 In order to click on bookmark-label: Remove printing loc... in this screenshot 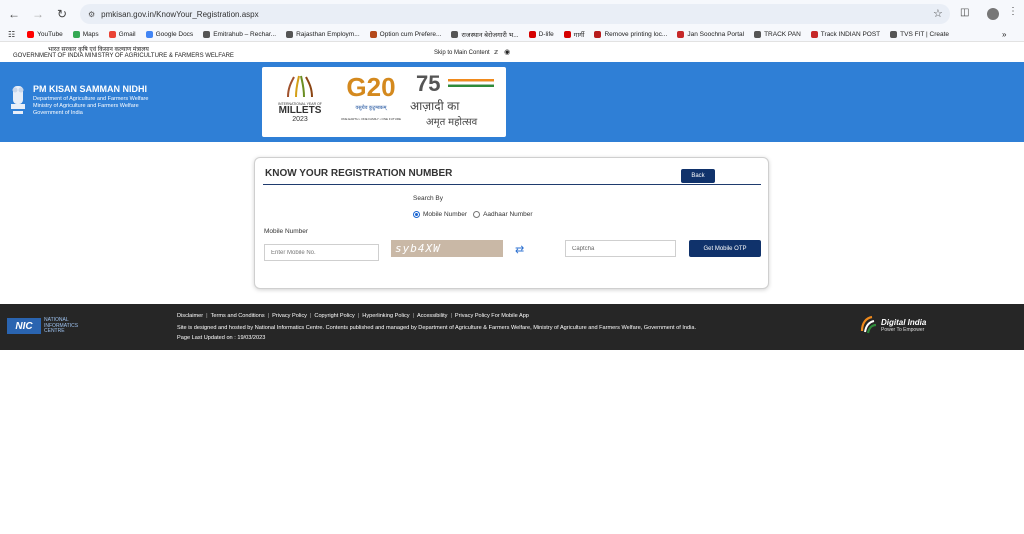, I will do `click(636, 34)`.